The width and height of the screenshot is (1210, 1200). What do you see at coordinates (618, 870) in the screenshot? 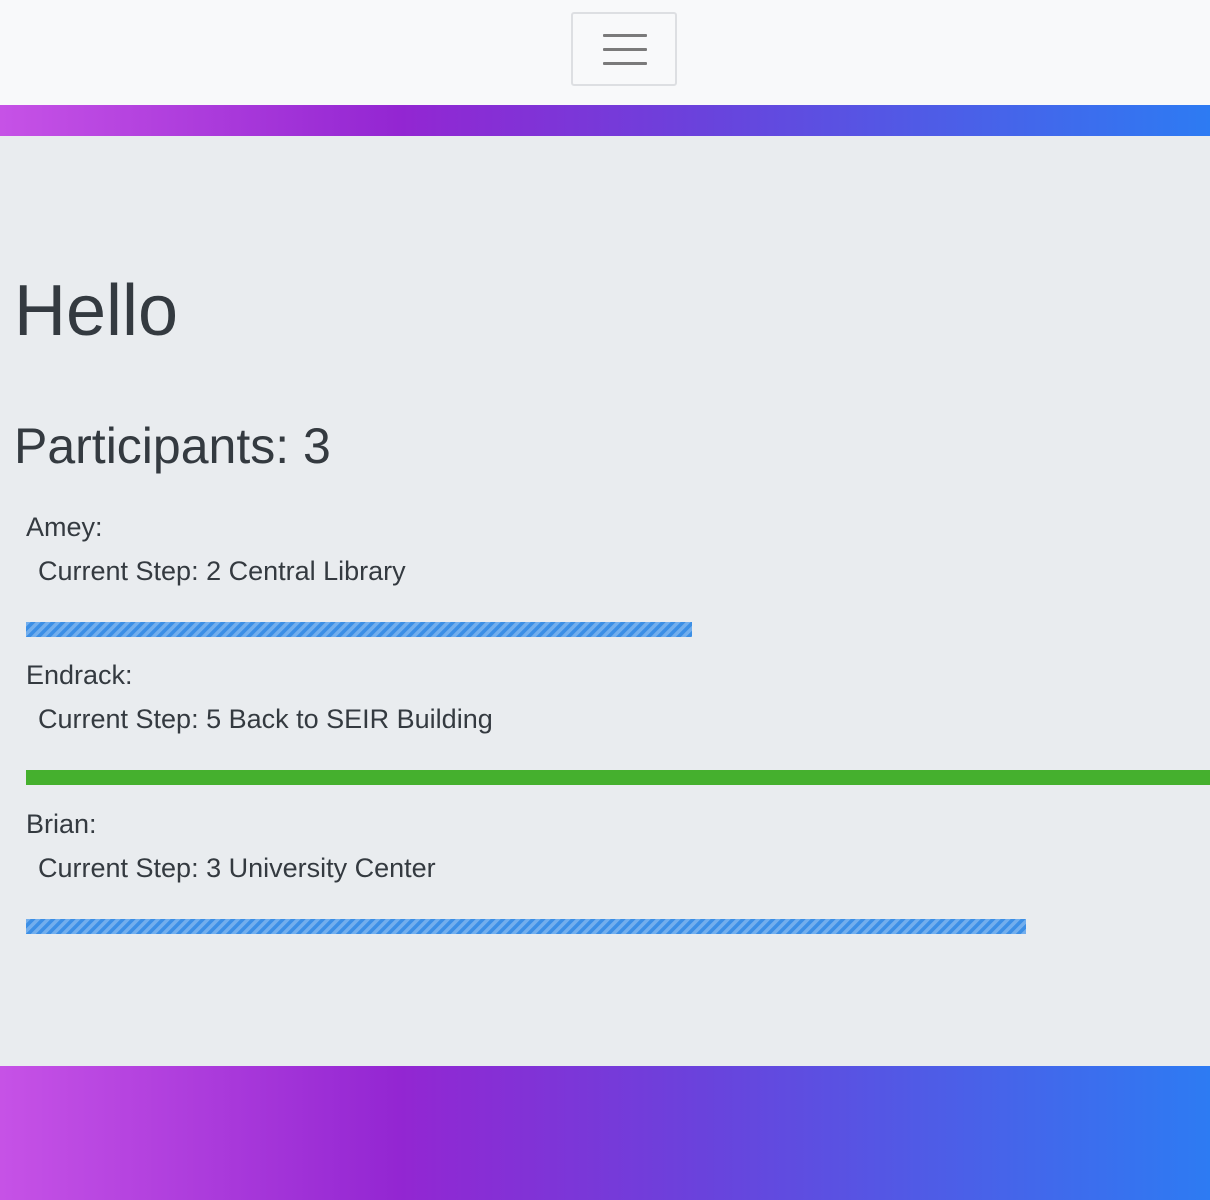
I see `participant-item: Brian: Current Step: 3 University Center` at bounding box center [618, 870].